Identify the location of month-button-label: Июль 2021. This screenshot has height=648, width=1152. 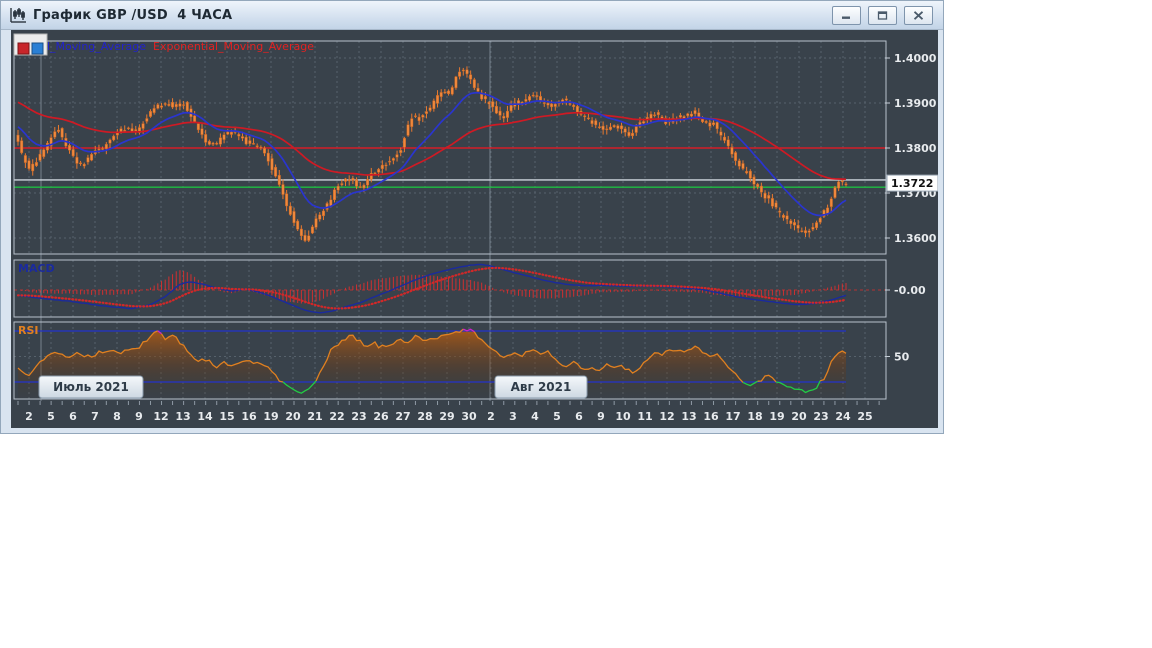
(91, 387).